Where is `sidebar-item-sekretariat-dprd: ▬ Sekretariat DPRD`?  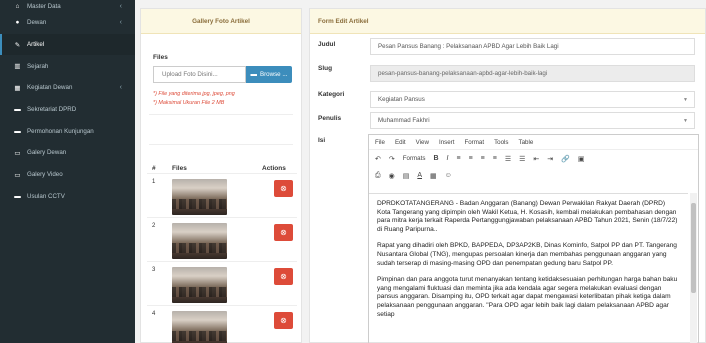
sidebar-item-sekretariat-dprd: ▬ Sekretariat DPRD is located at coordinates (67, 110).